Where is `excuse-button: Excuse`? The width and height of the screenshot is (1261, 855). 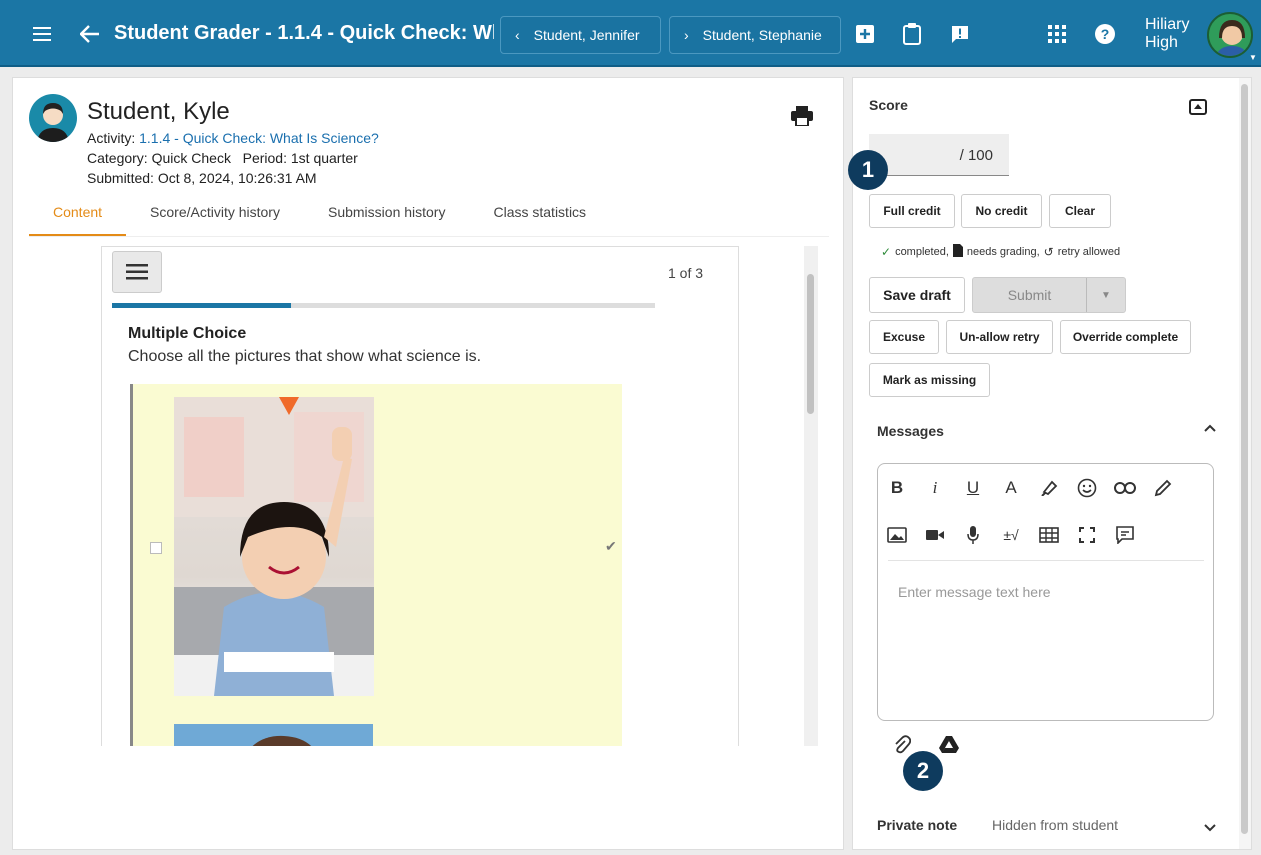
excuse-button: Excuse is located at coordinates (904, 337).